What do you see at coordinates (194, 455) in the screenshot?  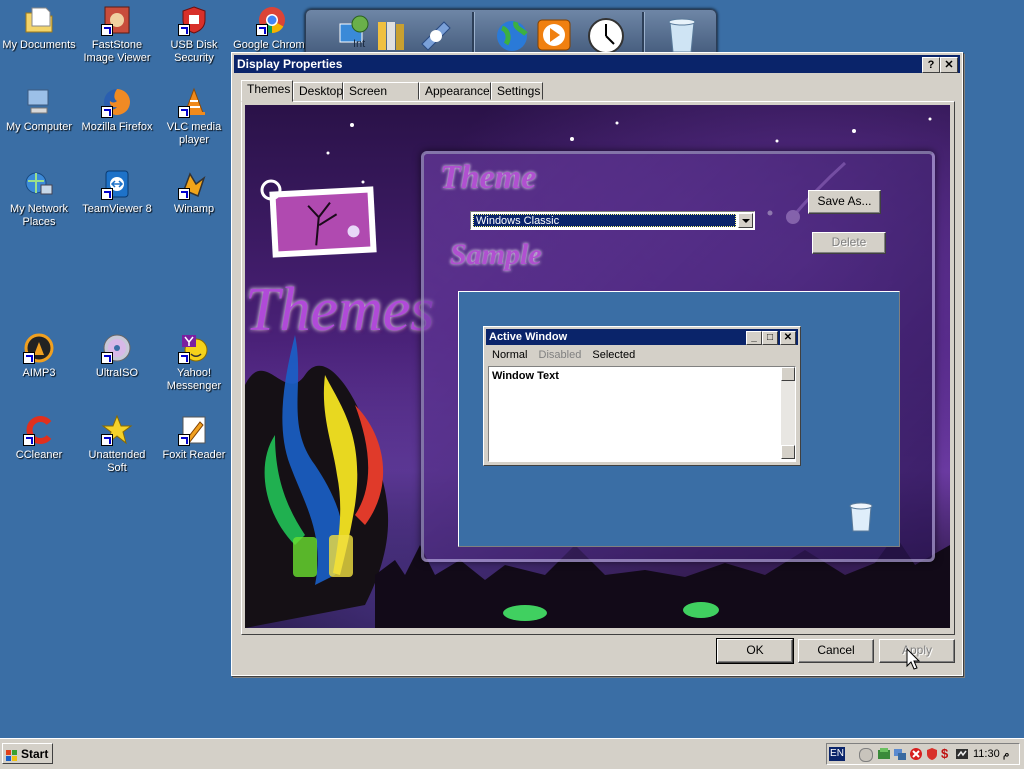 I see `icon-label: Foxit Reader` at bounding box center [194, 455].